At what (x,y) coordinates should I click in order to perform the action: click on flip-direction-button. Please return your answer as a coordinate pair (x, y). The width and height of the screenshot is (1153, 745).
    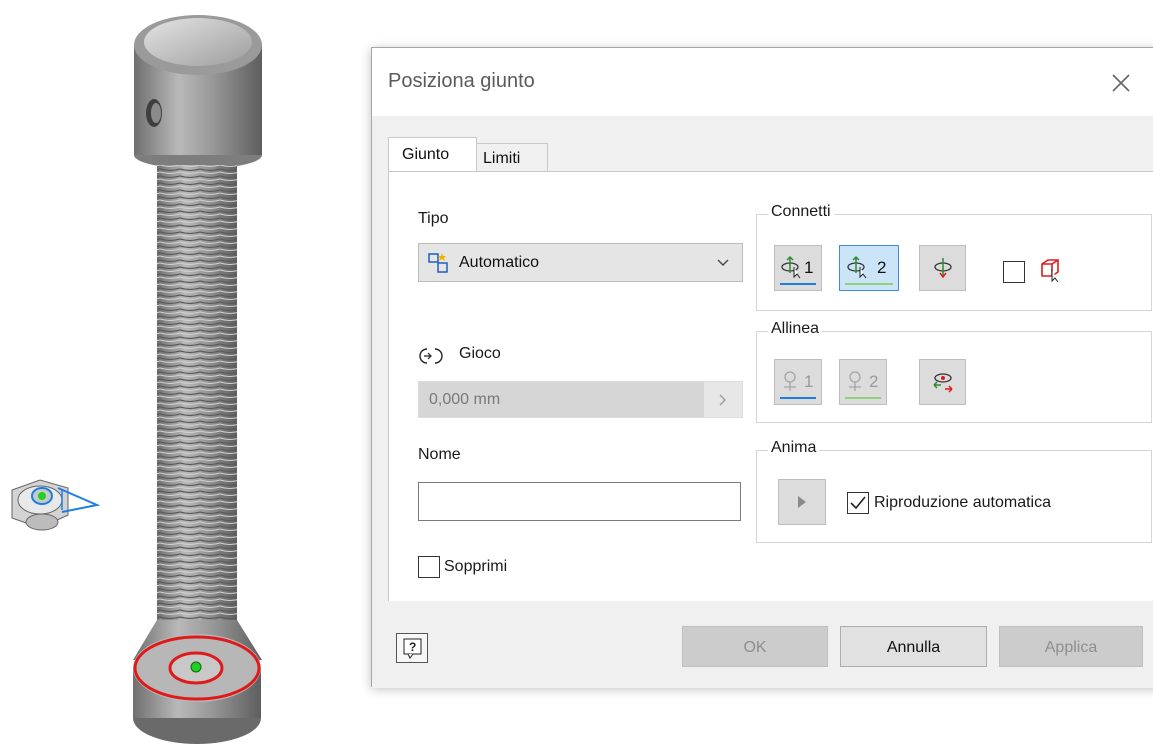
    Looking at the image, I should click on (942, 268).